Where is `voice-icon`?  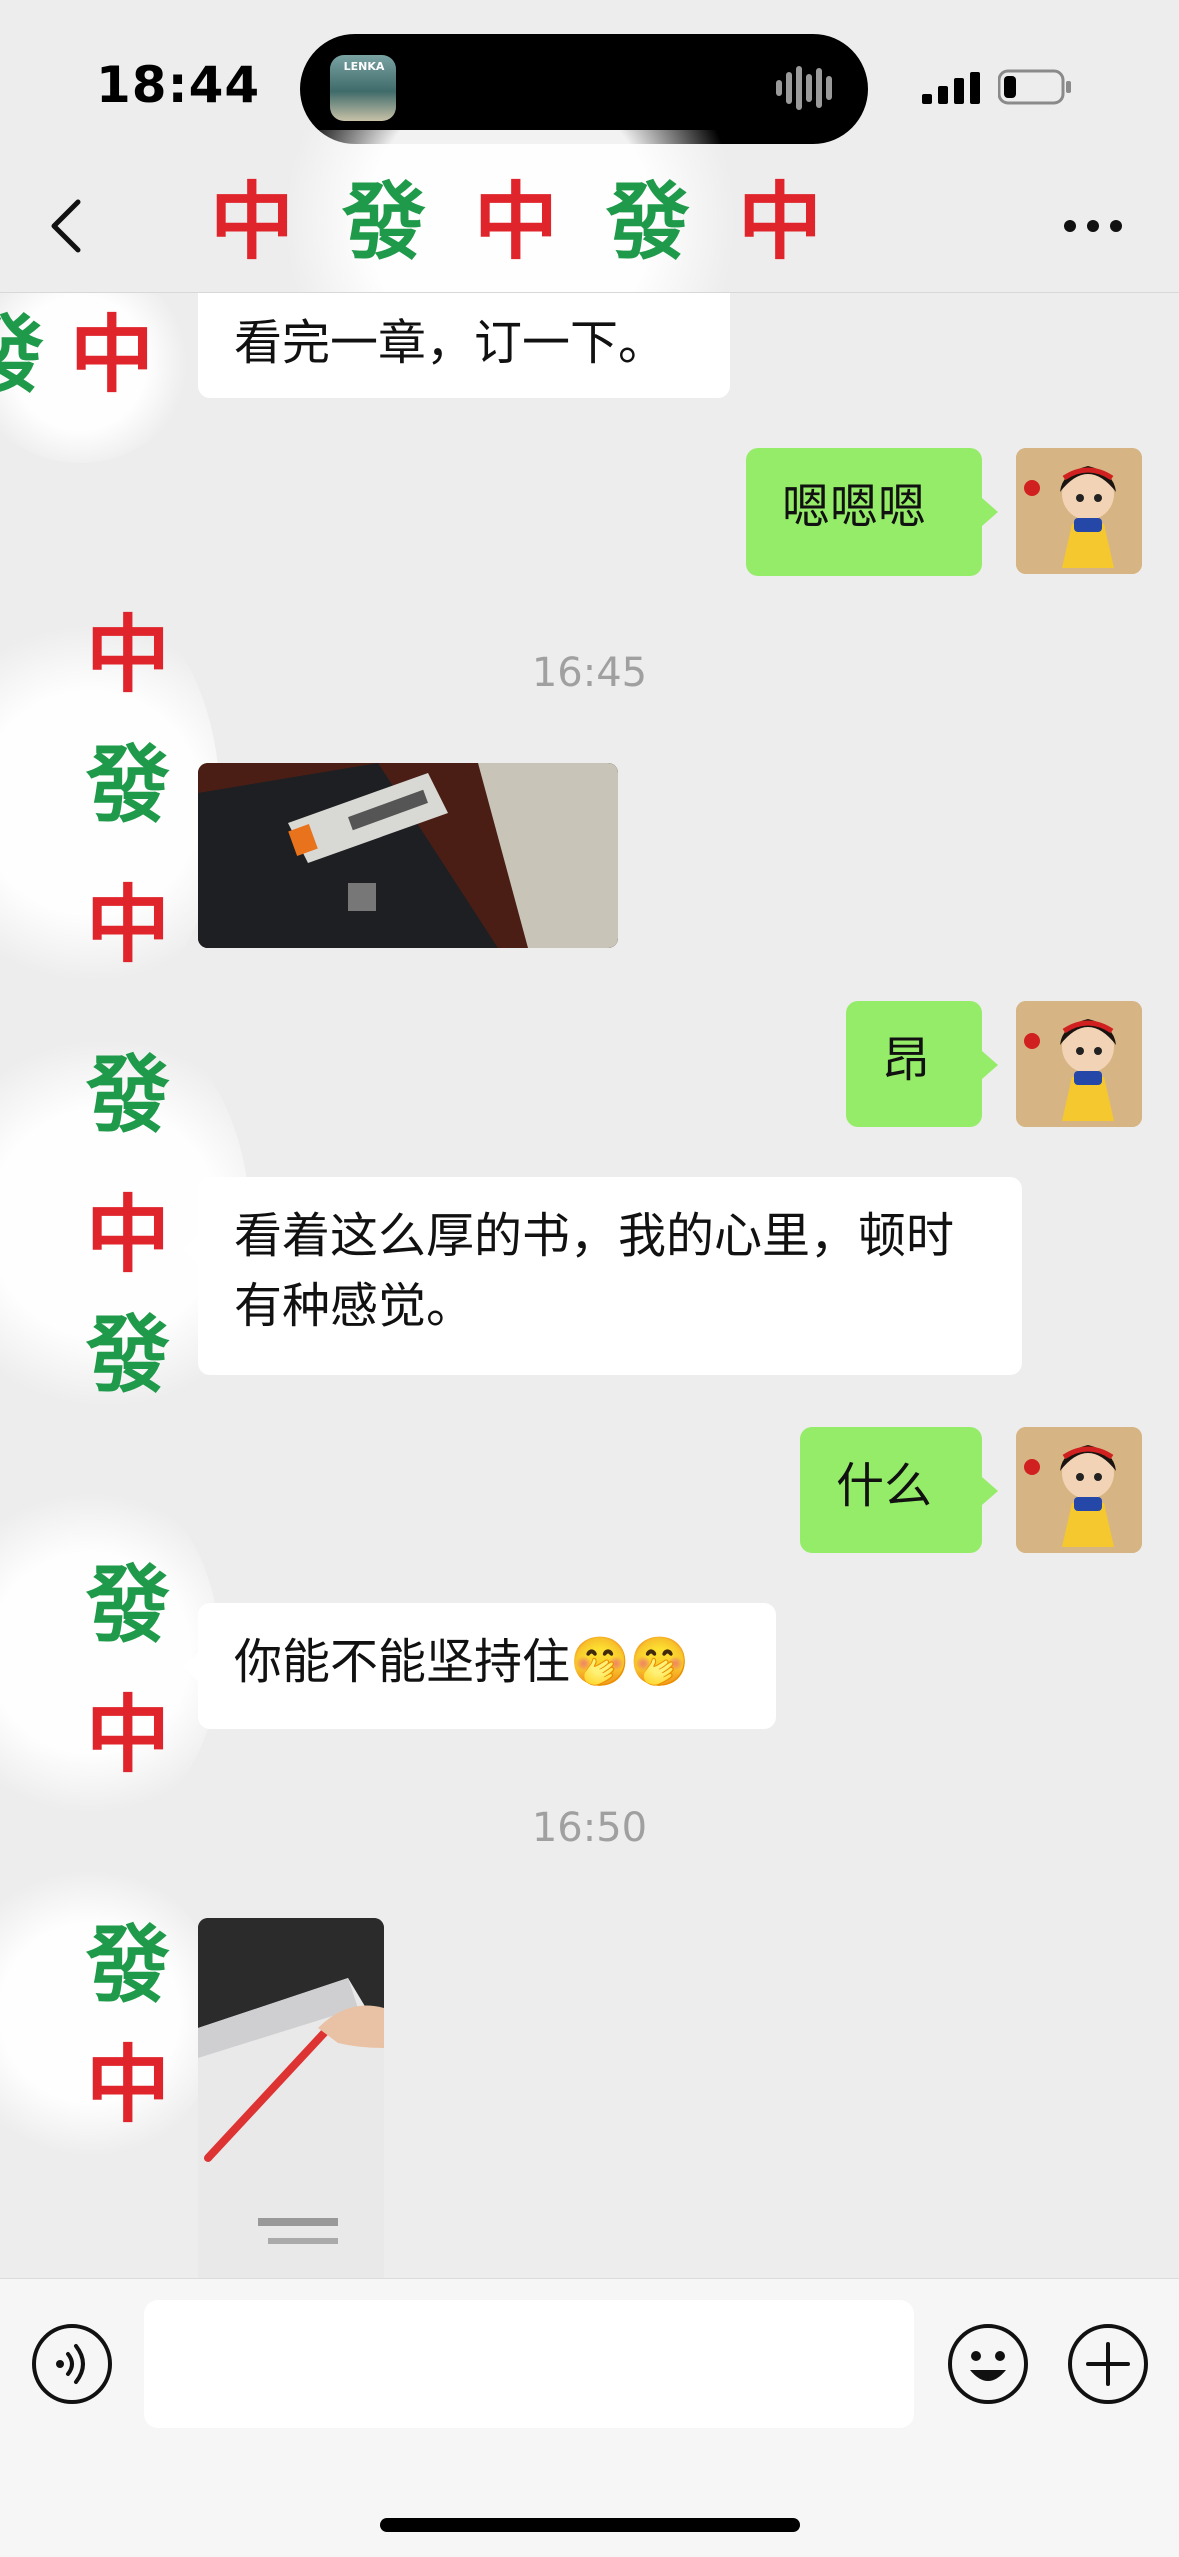 voice-icon is located at coordinates (72, 2364).